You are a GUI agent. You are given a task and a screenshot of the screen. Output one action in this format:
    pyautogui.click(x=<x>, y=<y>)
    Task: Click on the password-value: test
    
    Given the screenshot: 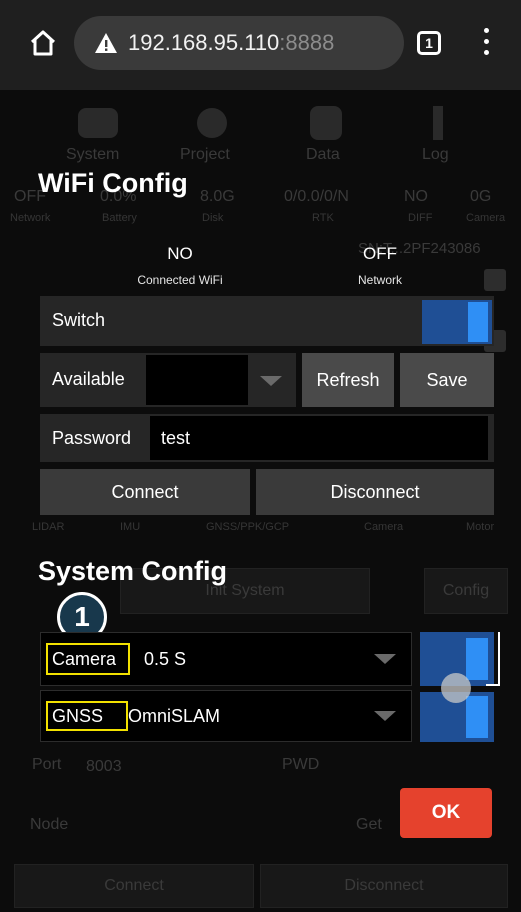 What is the action you would take?
    pyautogui.click(x=176, y=438)
    